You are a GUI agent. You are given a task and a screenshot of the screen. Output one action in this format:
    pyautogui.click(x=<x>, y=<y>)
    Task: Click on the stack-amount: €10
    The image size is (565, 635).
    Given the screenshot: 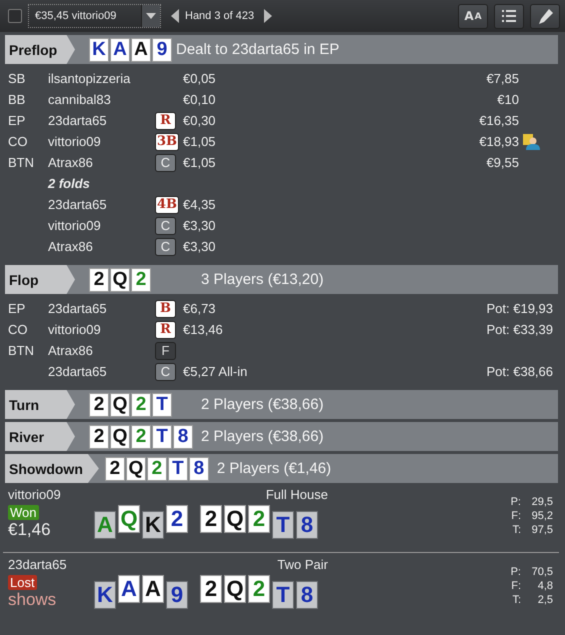 What is the action you would take?
    pyautogui.click(x=508, y=99)
    